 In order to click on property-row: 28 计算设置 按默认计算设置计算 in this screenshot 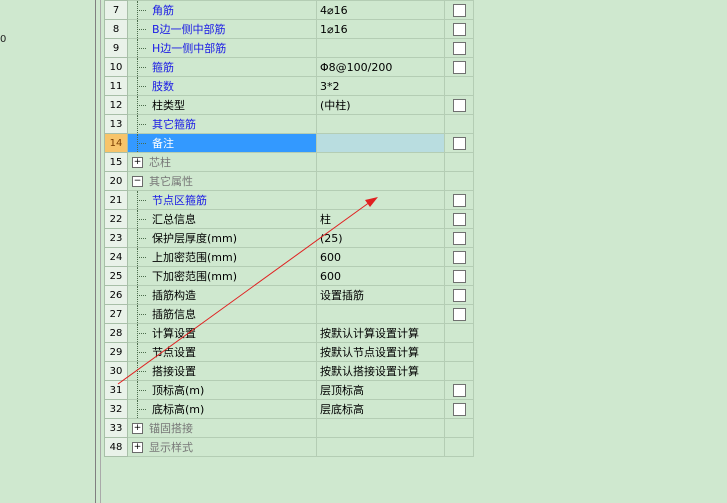, I will do `click(289, 333)`.